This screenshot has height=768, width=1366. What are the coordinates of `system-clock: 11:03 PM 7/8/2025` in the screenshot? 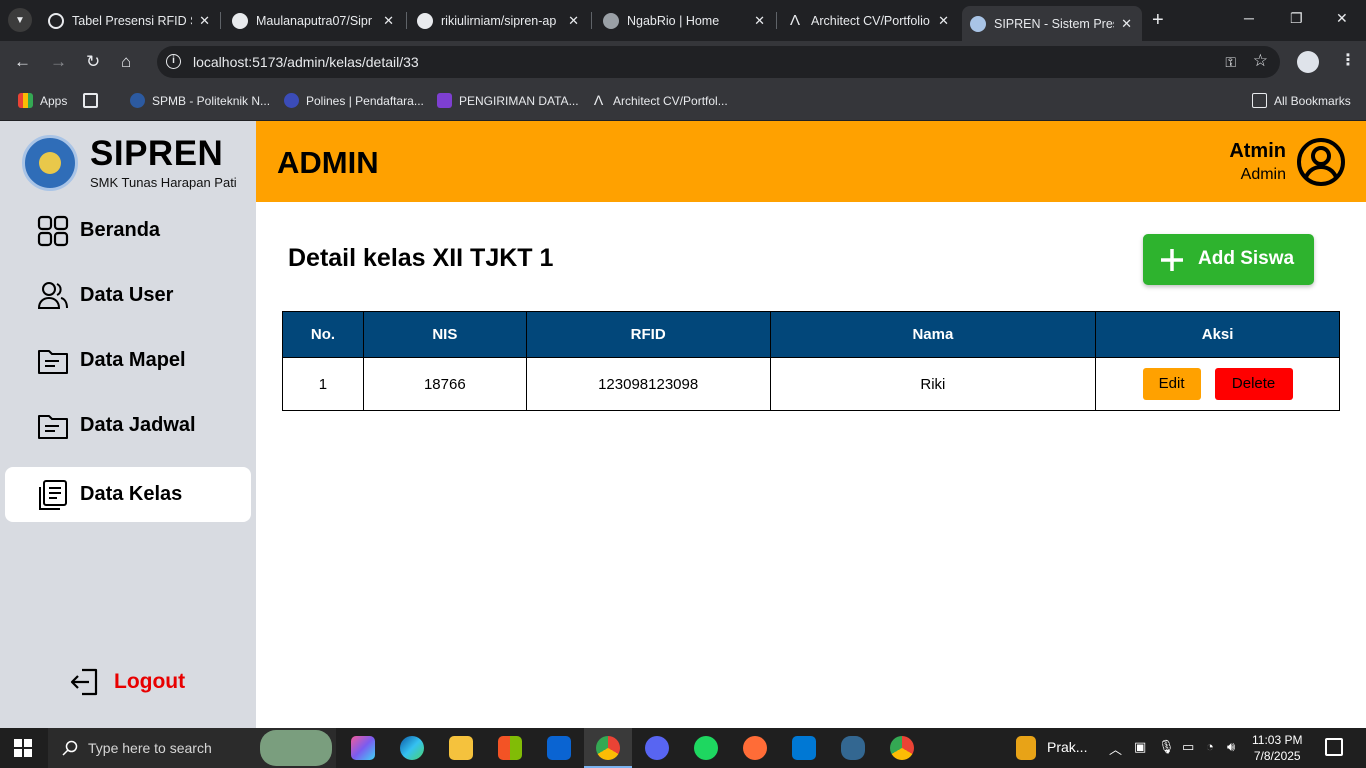 It's located at (1277, 748).